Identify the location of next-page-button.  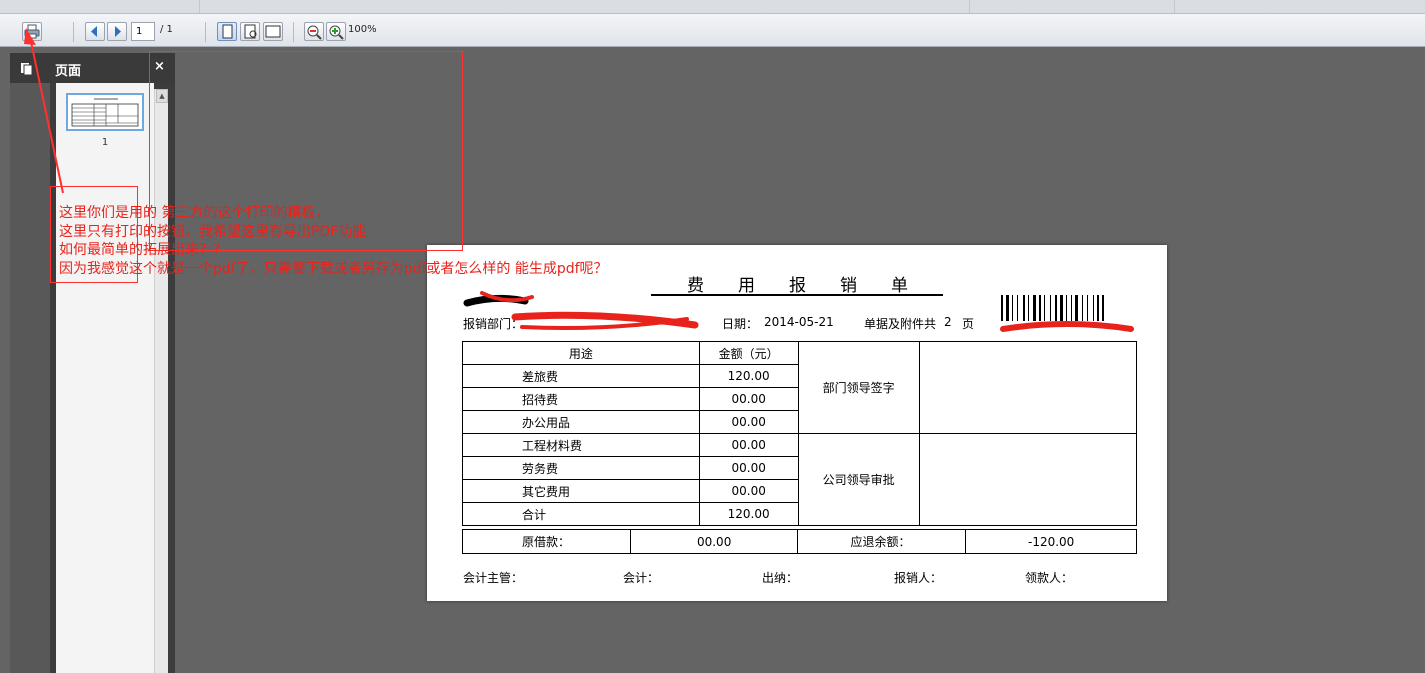
(117, 31).